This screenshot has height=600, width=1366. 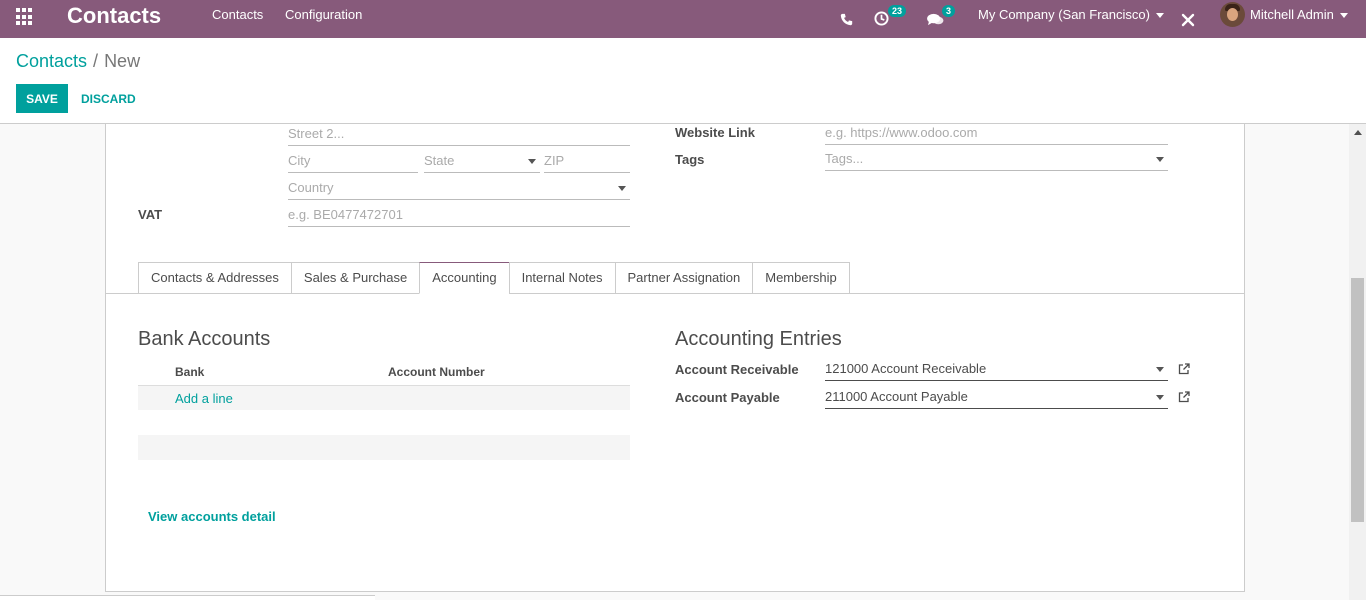 What do you see at coordinates (1358, 132) in the screenshot?
I see `scroll-up-arrow-icon` at bounding box center [1358, 132].